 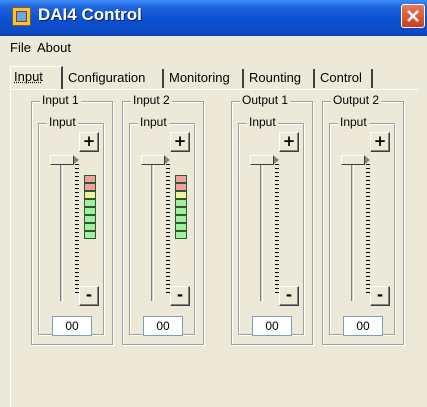 What do you see at coordinates (90, 14) in the screenshot?
I see `window-title: DAI4 Control` at bounding box center [90, 14].